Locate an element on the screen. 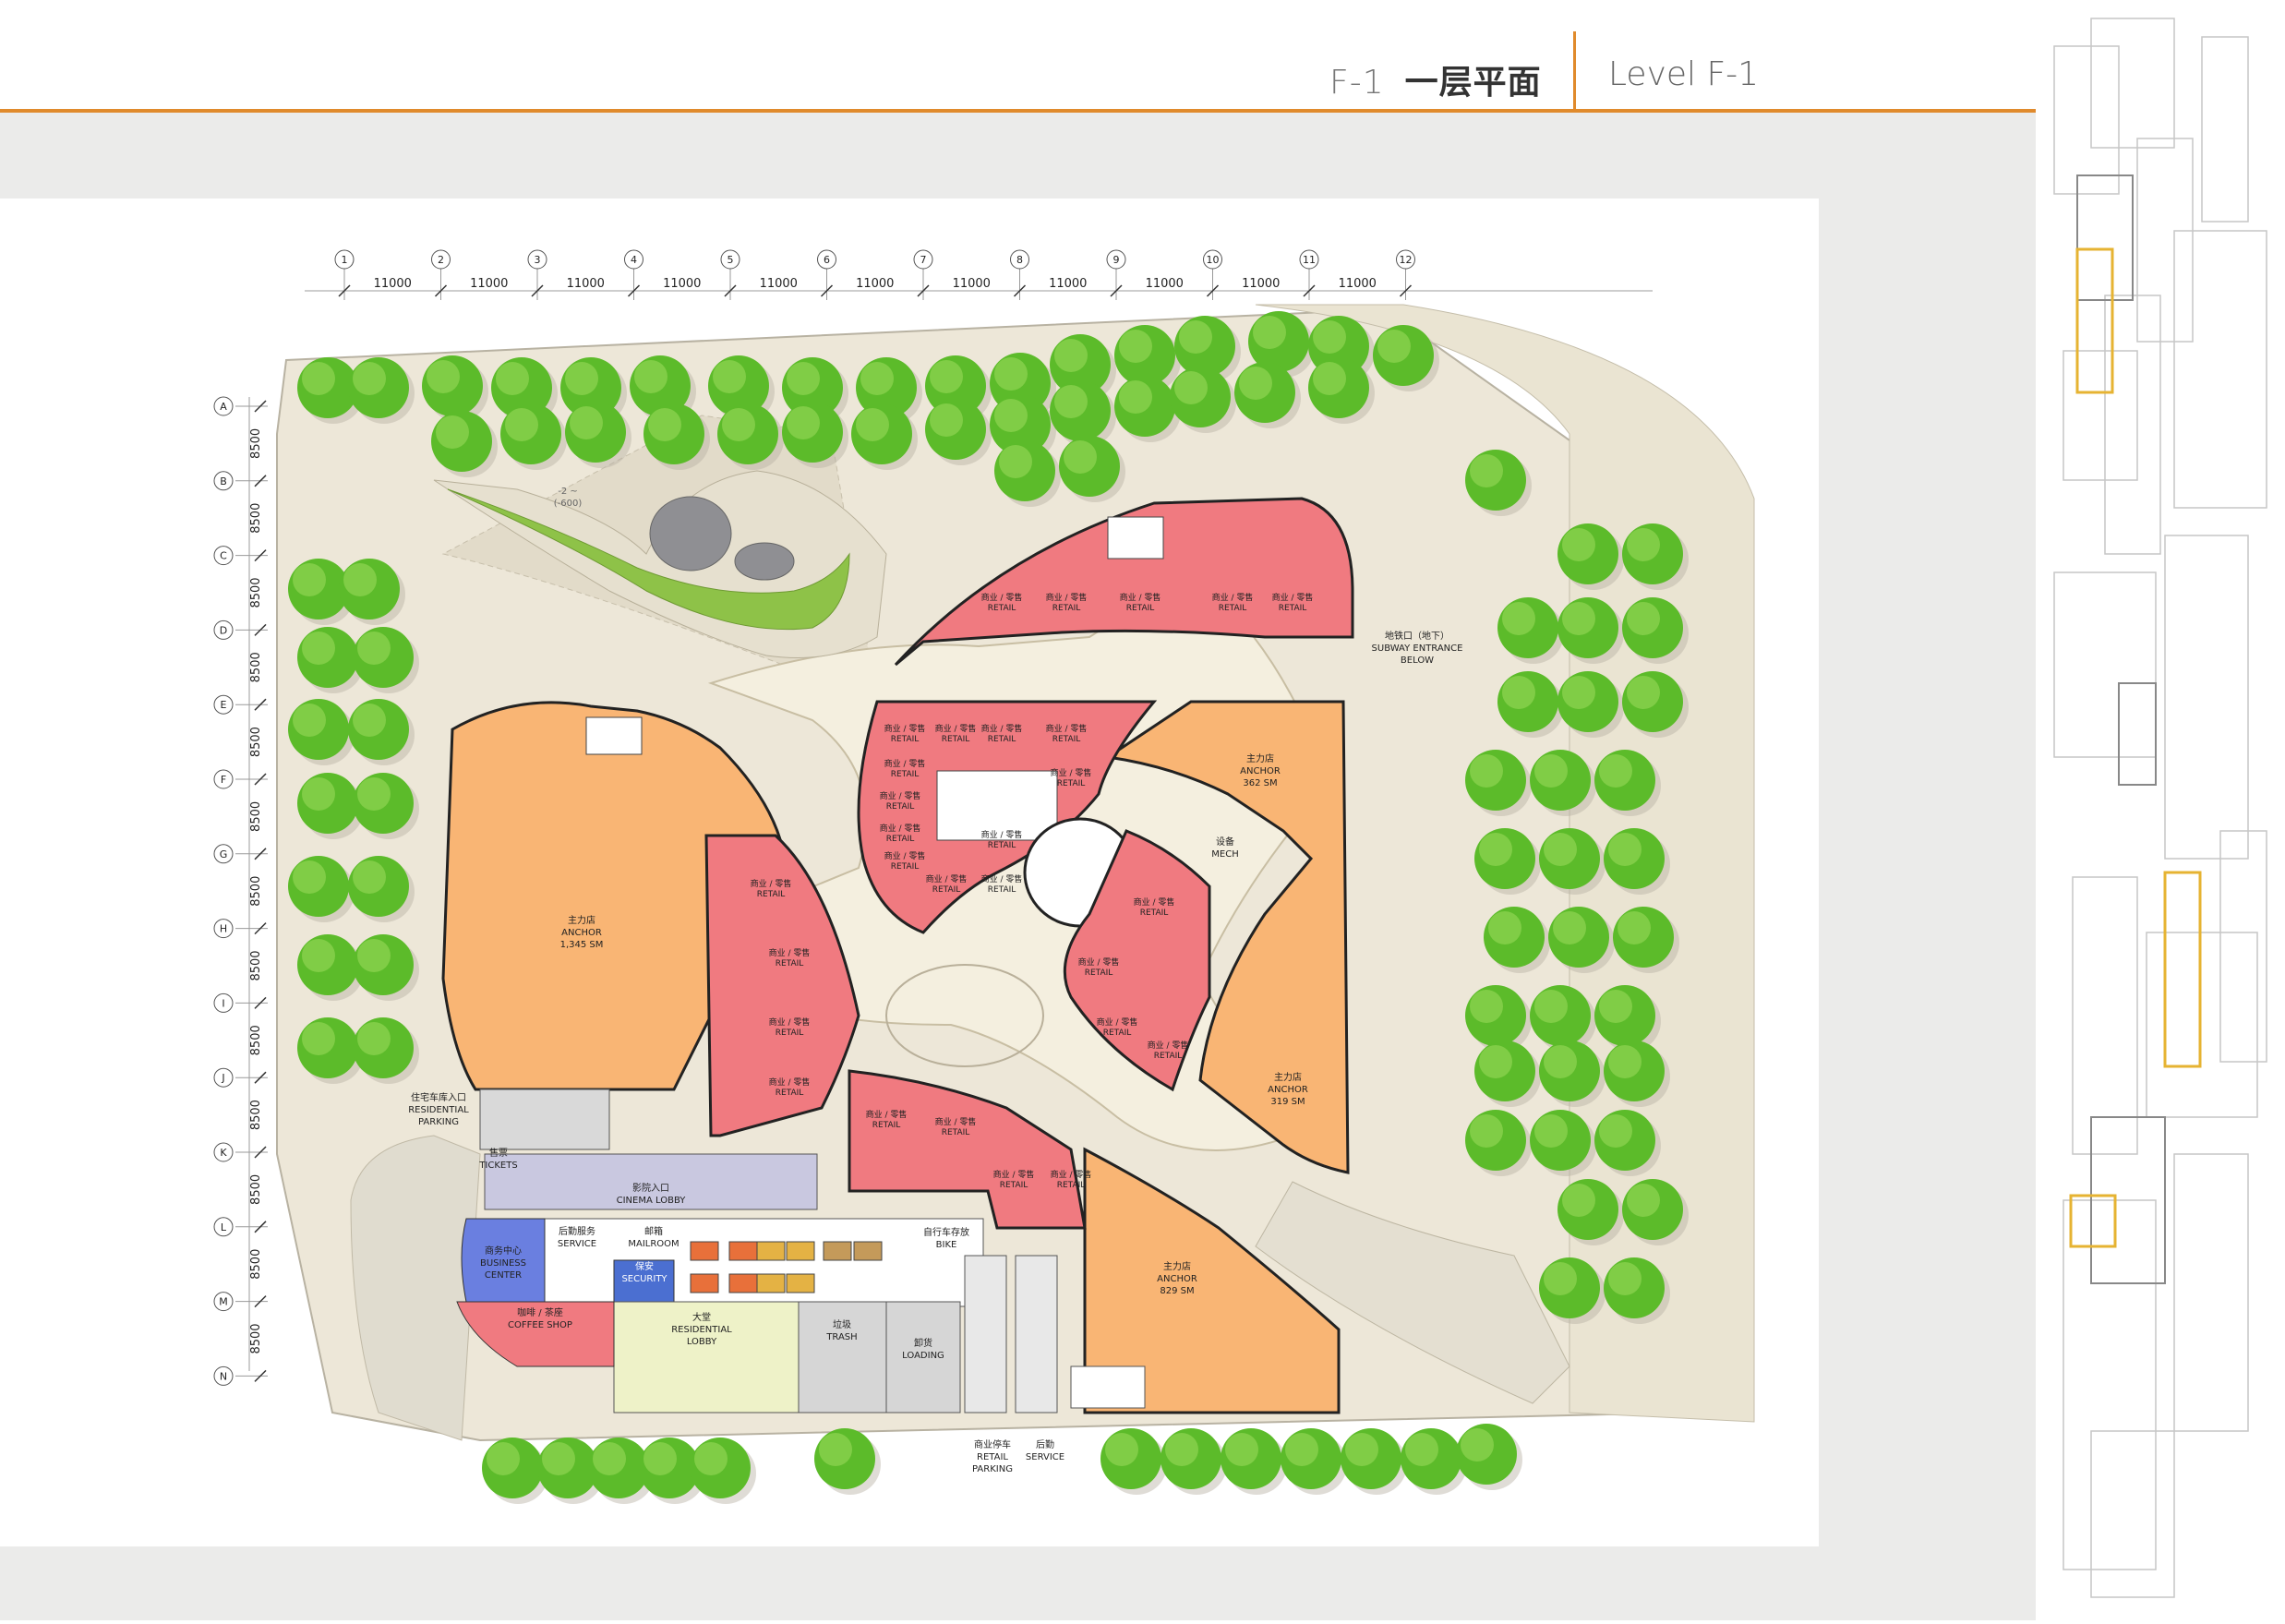  anchor-area-right-top: 362 SM is located at coordinates (1260, 783).